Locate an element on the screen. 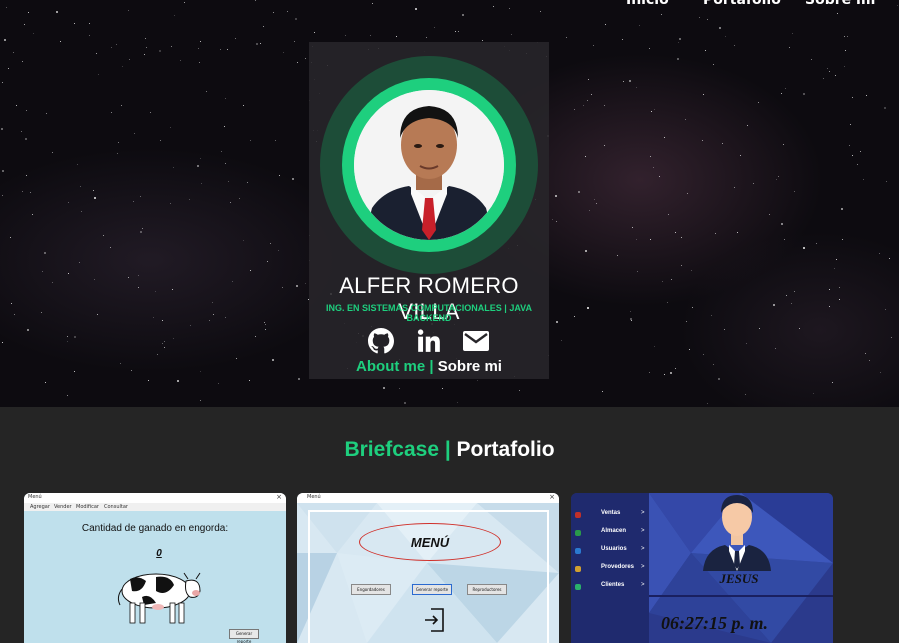 This screenshot has height=643, width=899. avatar-ring is located at coordinates (429, 165).